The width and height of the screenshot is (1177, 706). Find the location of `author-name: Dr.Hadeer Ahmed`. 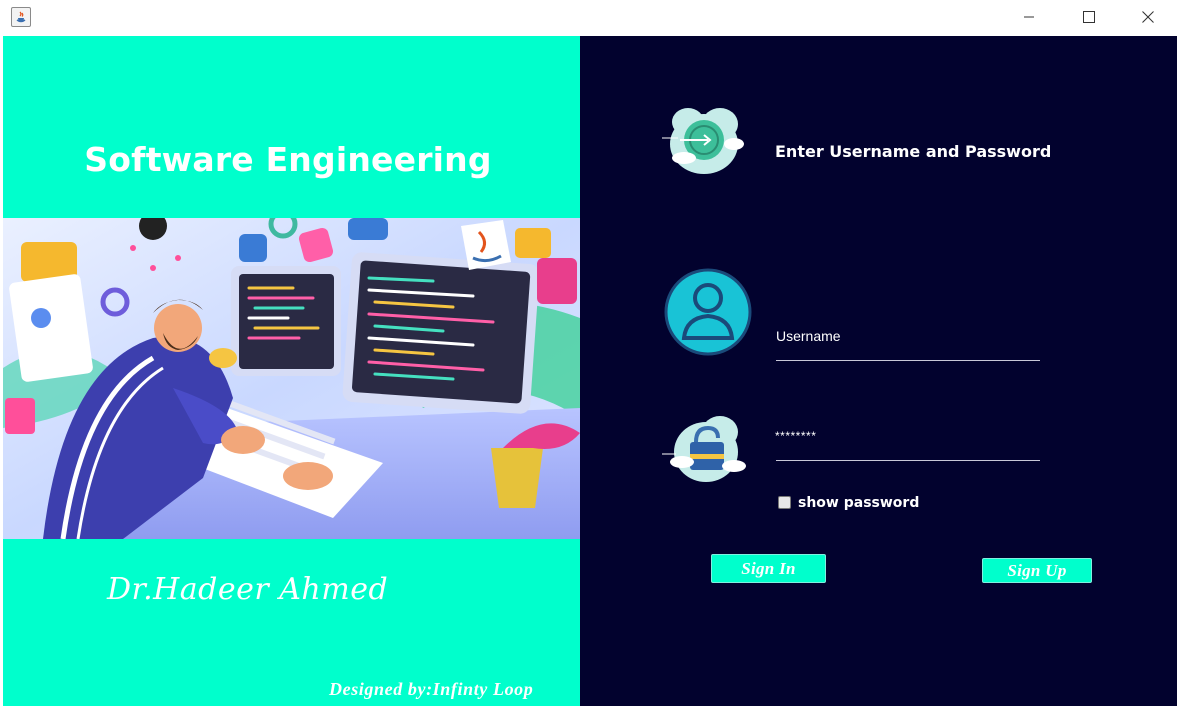

author-name: Dr.Hadeer Ahmed is located at coordinates (248, 589).